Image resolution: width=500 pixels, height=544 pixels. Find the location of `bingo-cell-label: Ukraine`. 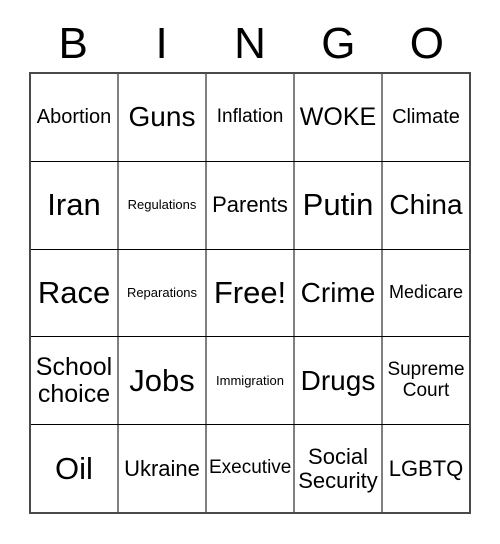

bingo-cell-label: Ukraine is located at coordinates (162, 468).